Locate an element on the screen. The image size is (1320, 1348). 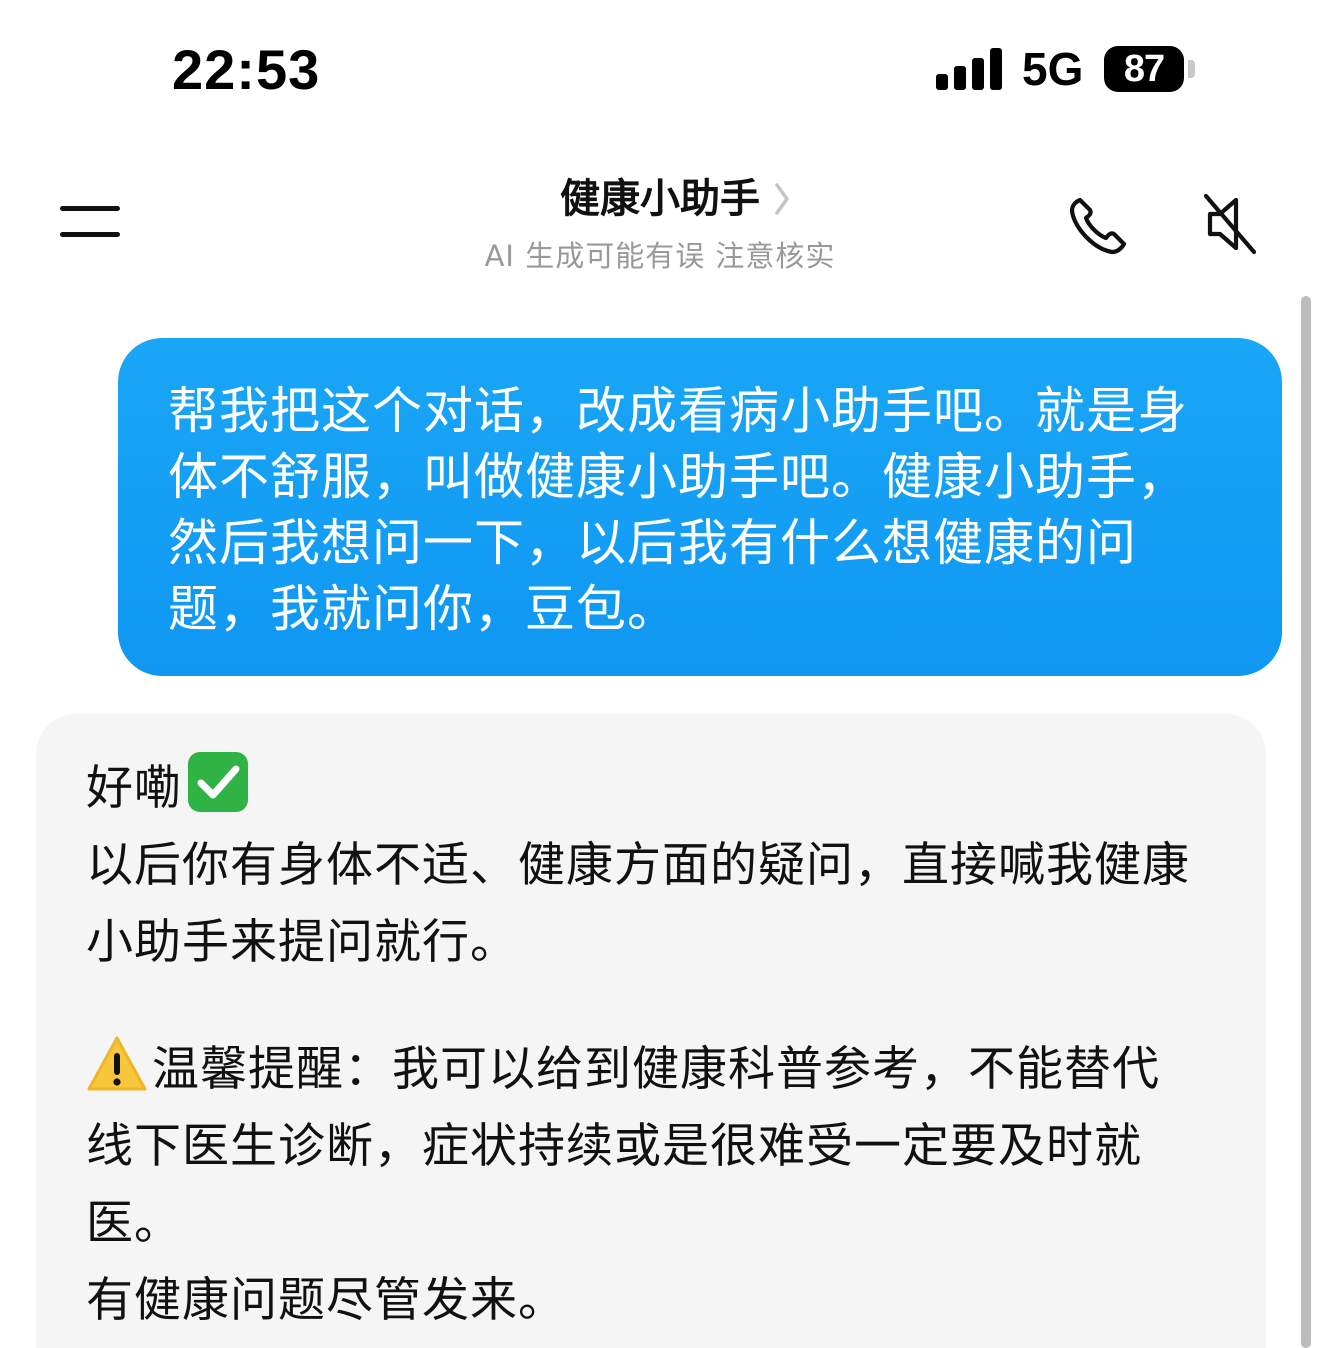
warning-icon is located at coordinates (117, 1063).